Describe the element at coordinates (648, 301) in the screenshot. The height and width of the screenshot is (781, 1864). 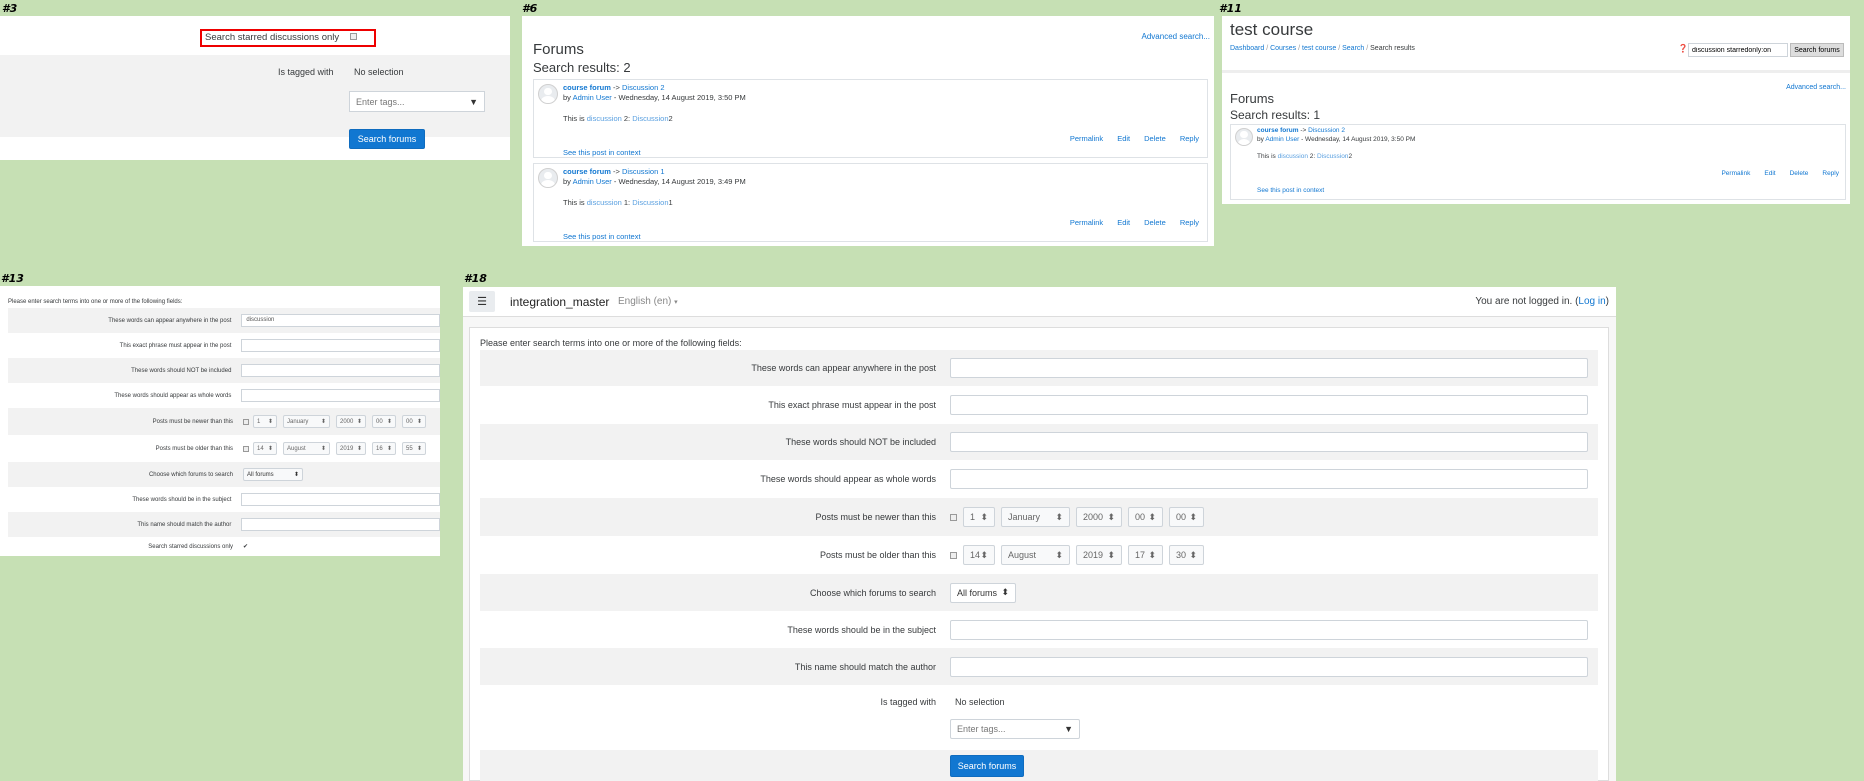
I see `language-menu: English (en) ▾` at that location.